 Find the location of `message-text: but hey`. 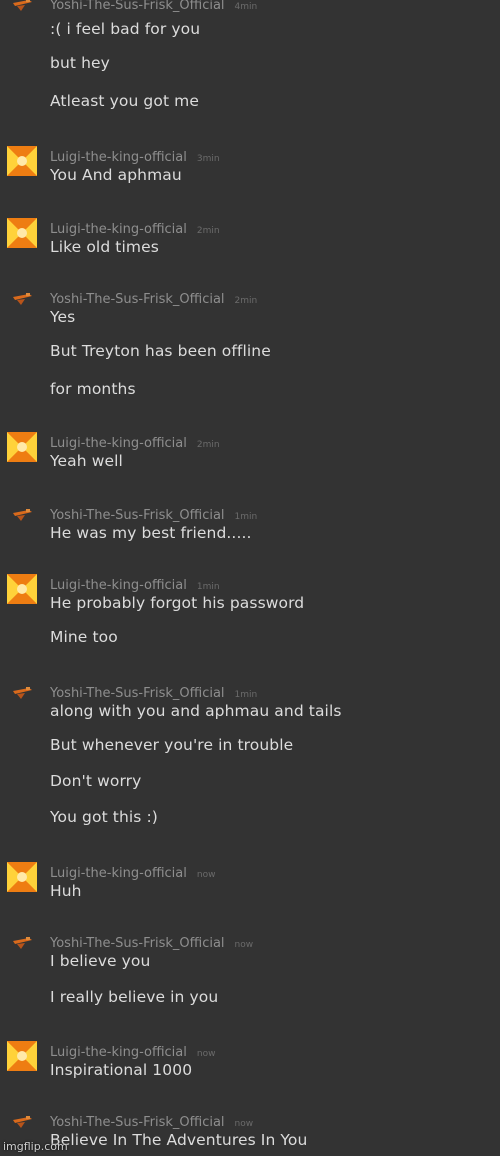

message-text: but hey is located at coordinates (80, 63).